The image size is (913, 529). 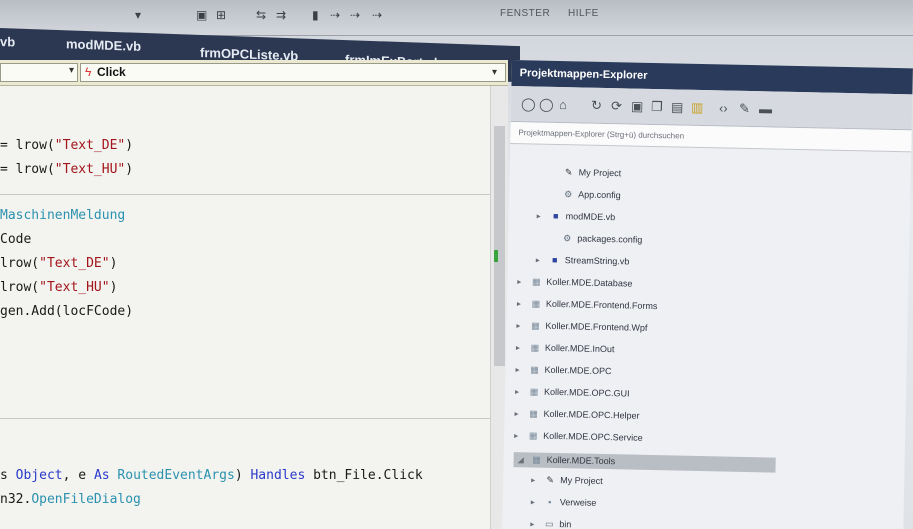 I want to click on toolbar-icon-g: ⇢, so click(x=377, y=15).